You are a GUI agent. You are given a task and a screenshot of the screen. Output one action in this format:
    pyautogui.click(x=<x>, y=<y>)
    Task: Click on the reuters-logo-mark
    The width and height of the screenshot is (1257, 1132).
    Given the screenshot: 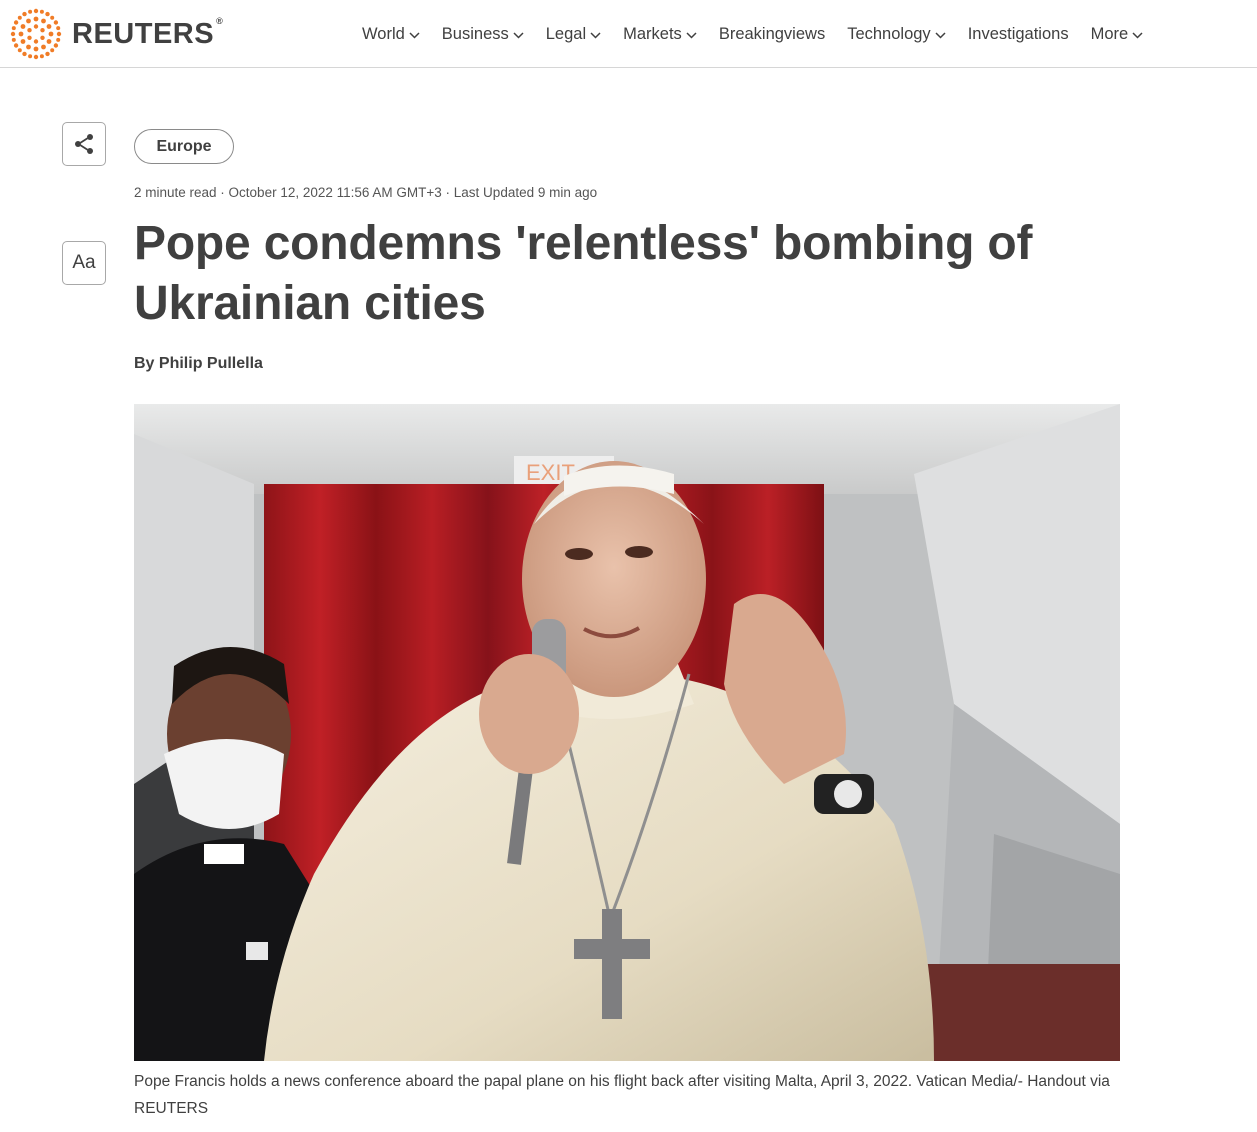 What is the action you would take?
    pyautogui.click(x=36, y=34)
    